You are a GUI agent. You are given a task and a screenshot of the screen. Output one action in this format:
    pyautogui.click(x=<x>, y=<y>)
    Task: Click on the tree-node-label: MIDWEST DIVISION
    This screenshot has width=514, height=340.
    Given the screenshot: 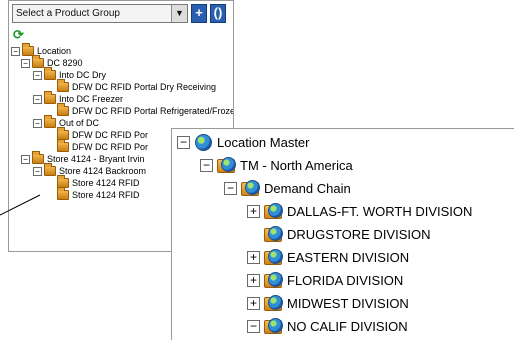 What is the action you would take?
    pyautogui.click(x=348, y=303)
    